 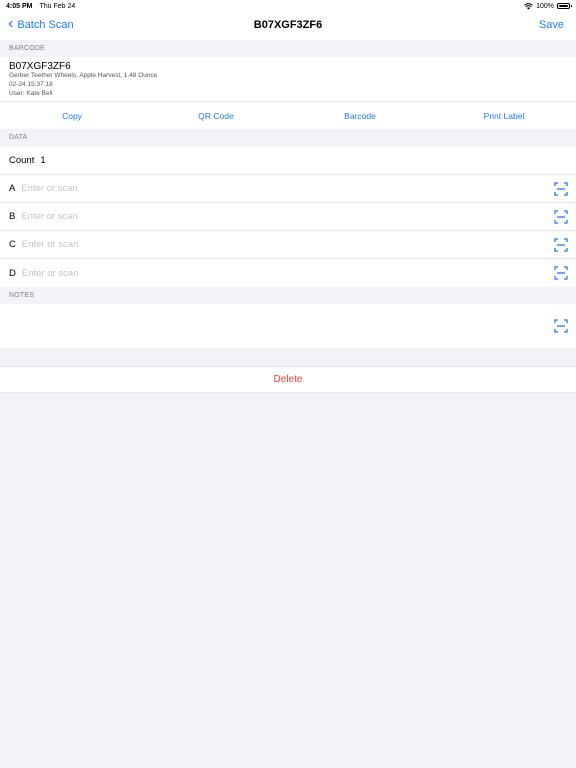 What do you see at coordinates (288, 6) in the screenshot?
I see `status-bar: 4:05 PM Thu Feb 24 100%` at bounding box center [288, 6].